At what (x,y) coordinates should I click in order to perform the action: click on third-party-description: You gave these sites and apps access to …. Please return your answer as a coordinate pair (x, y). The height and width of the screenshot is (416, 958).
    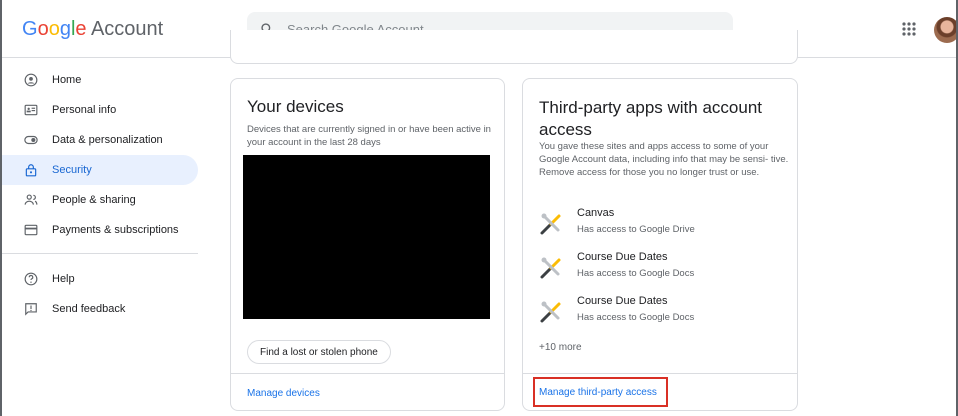
    Looking at the image, I should click on (664, 159).